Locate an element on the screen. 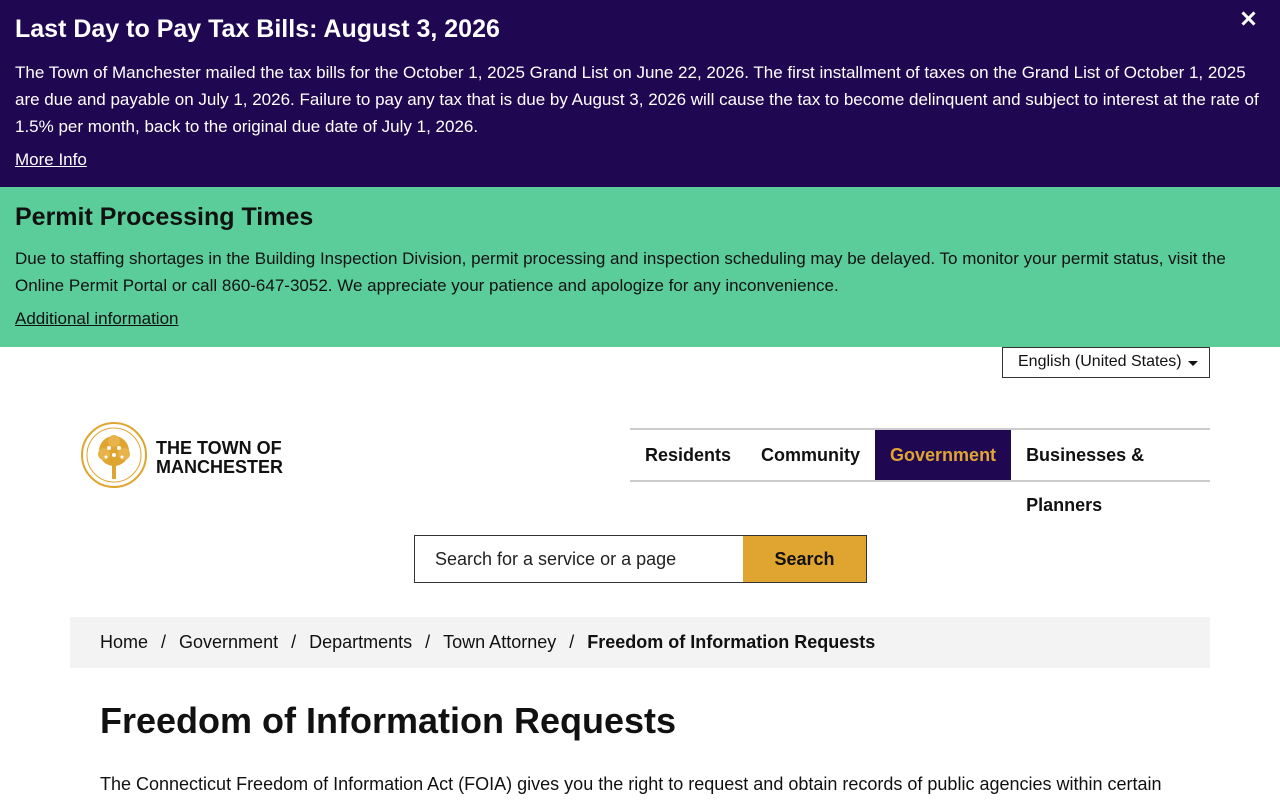 The height and width of the screenshot is (800, 1280). site-search: Search is located at coordinates (640, 559).